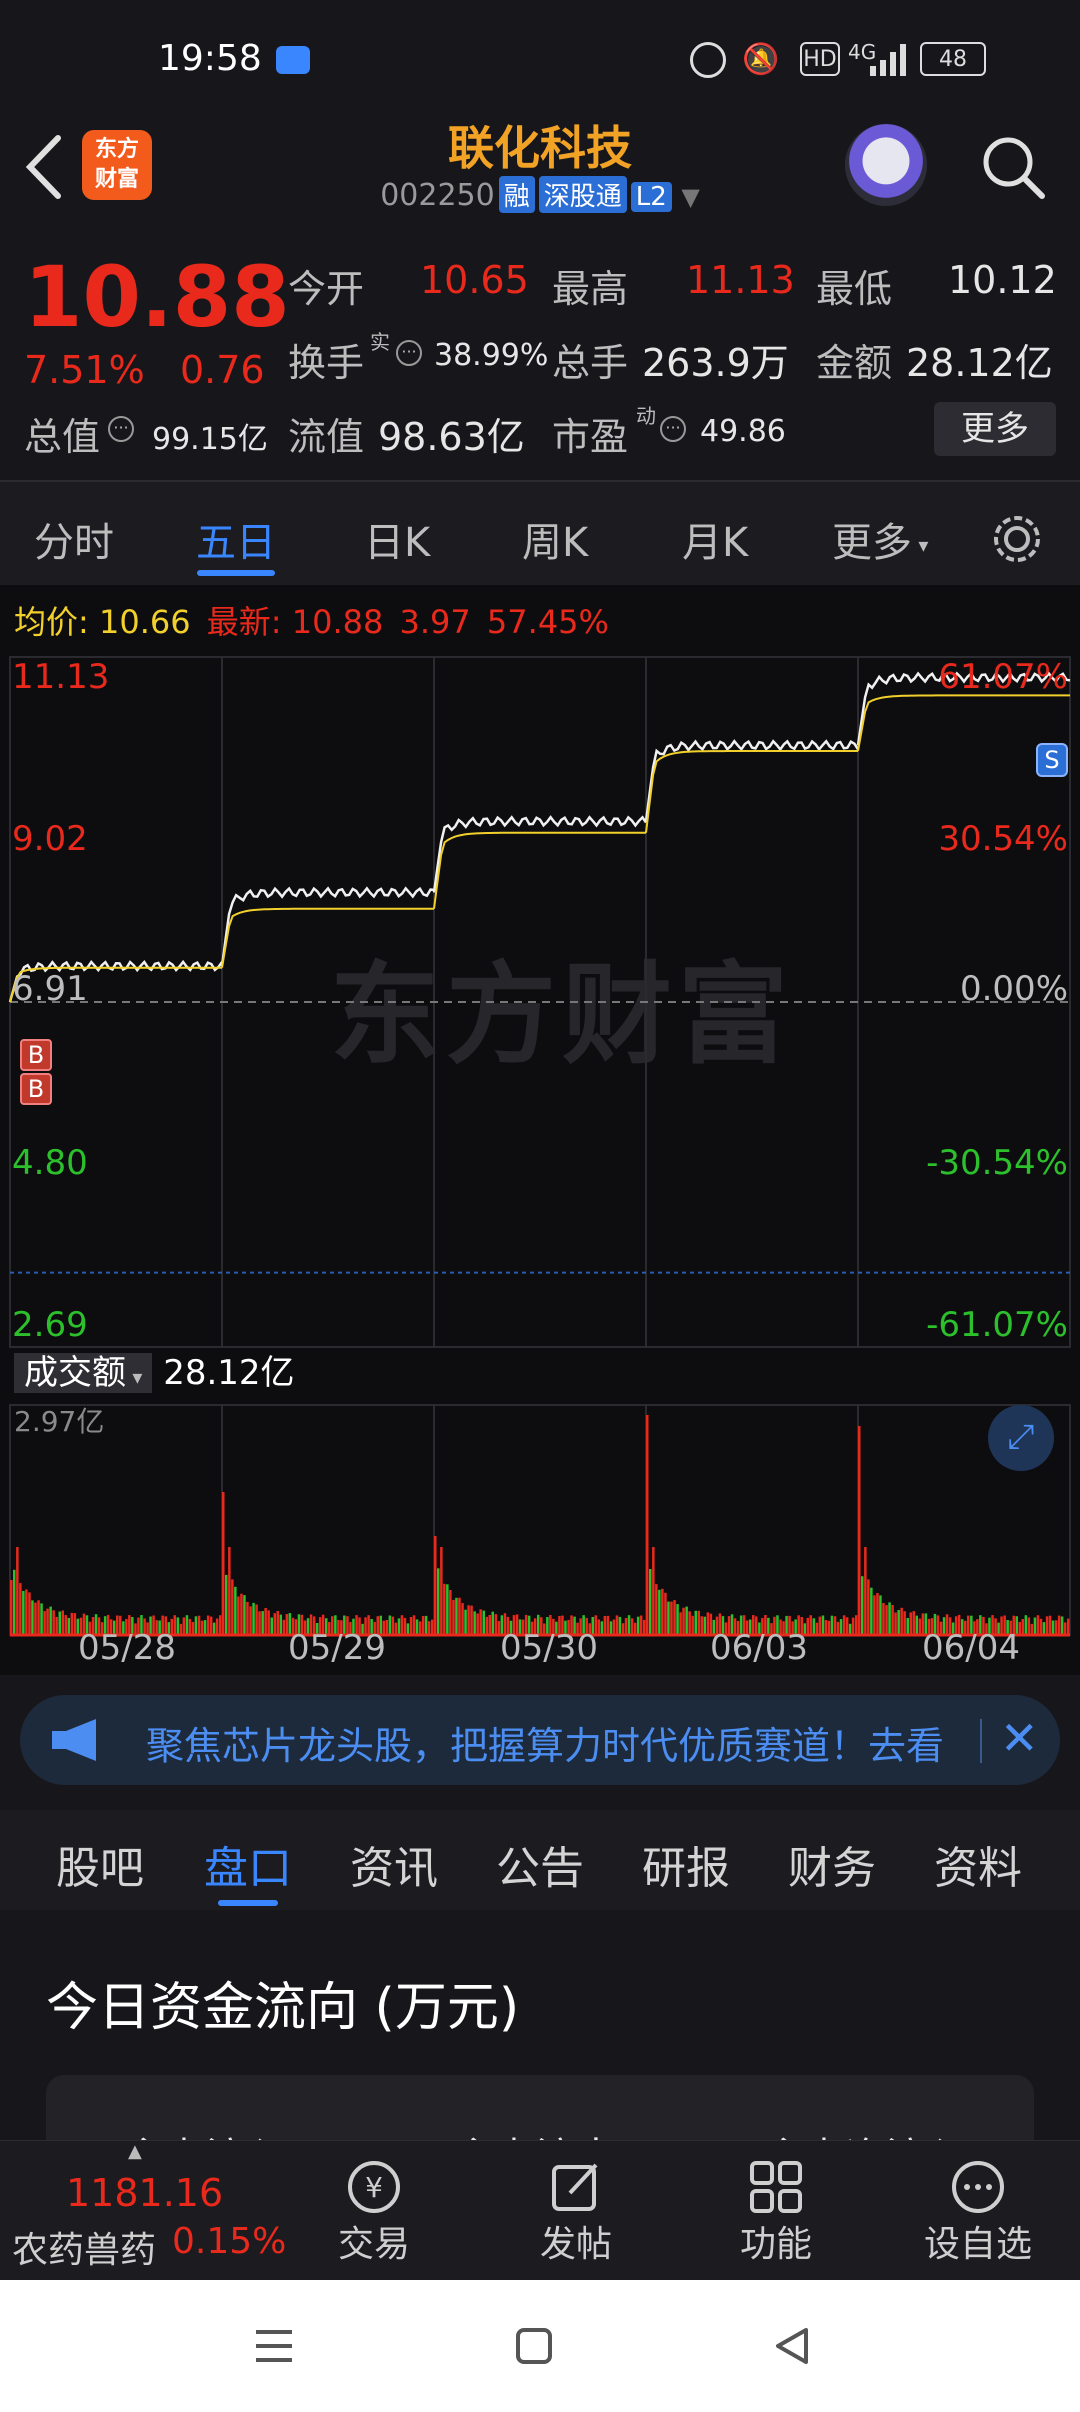 This screenshot has width=1080, height=2412. What do you see at coordinates (686, 1864) in the screenshot?
I see `tab-research: 研报` at bounding box center [686, 1864].